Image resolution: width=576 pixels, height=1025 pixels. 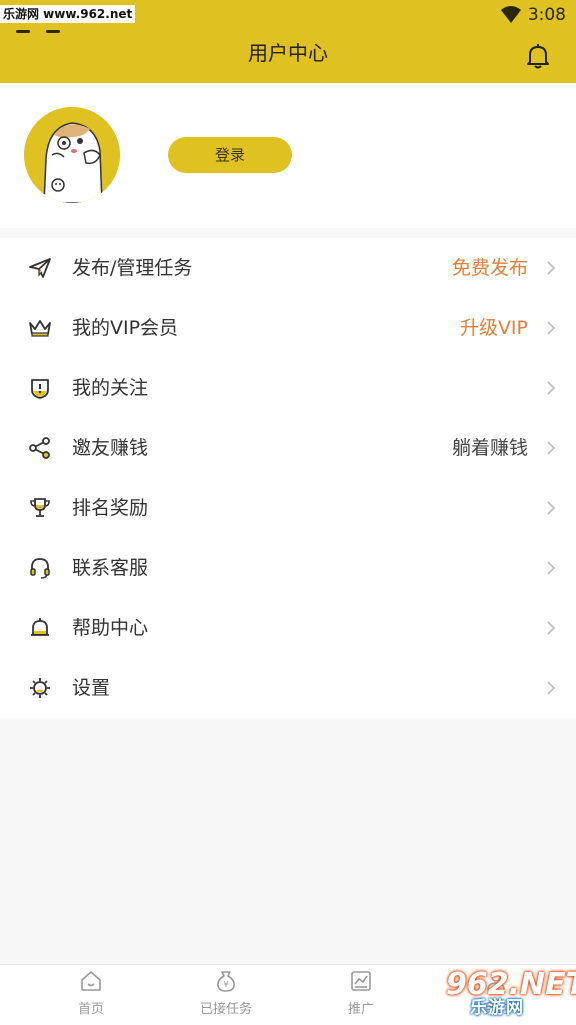 What do you see at coordinates (361, 981) in the screenshot?
I see `chart-icon` at bounding box center [361, 981].